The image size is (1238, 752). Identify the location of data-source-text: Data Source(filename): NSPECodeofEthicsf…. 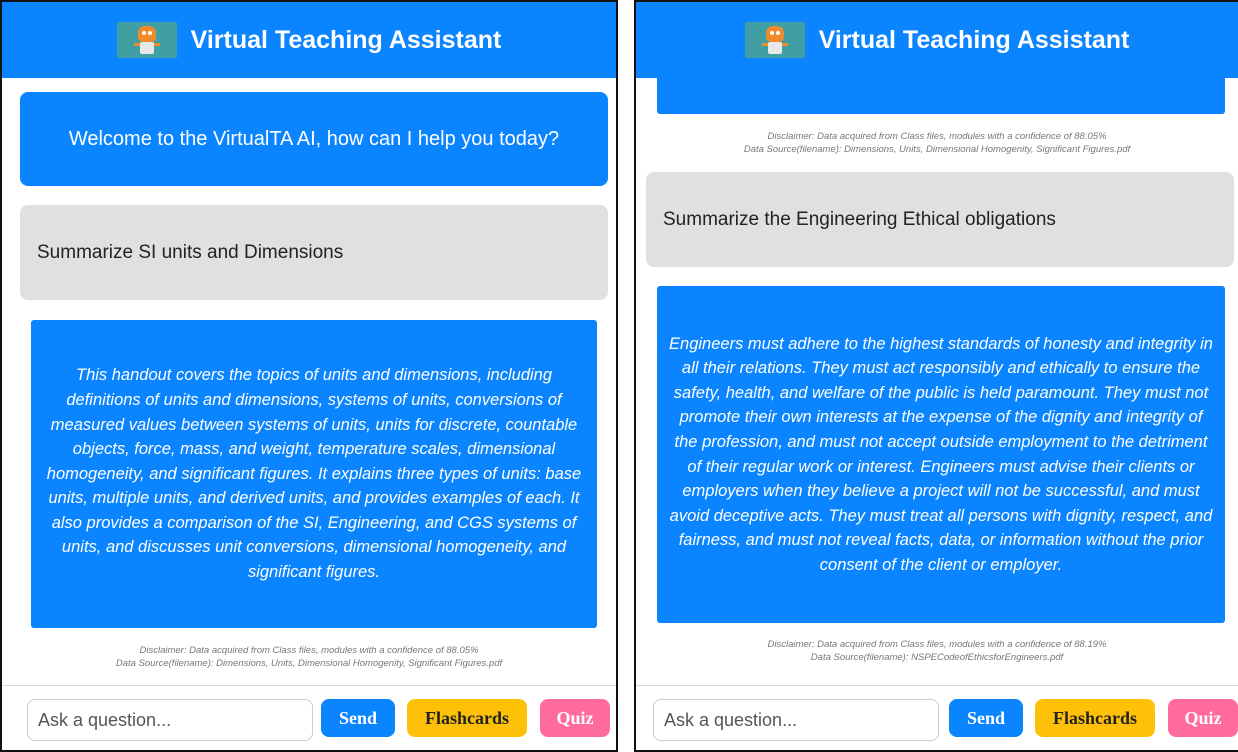
(937, 657).